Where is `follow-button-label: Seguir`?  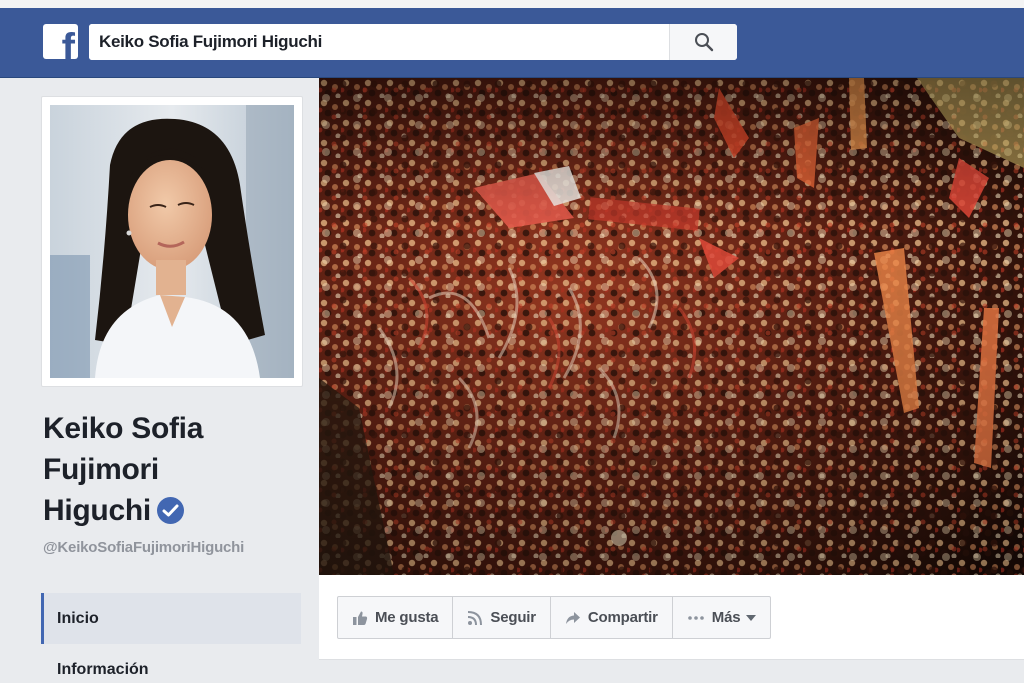 follow-button-label: Seguir is located at coordinates (513, 617).